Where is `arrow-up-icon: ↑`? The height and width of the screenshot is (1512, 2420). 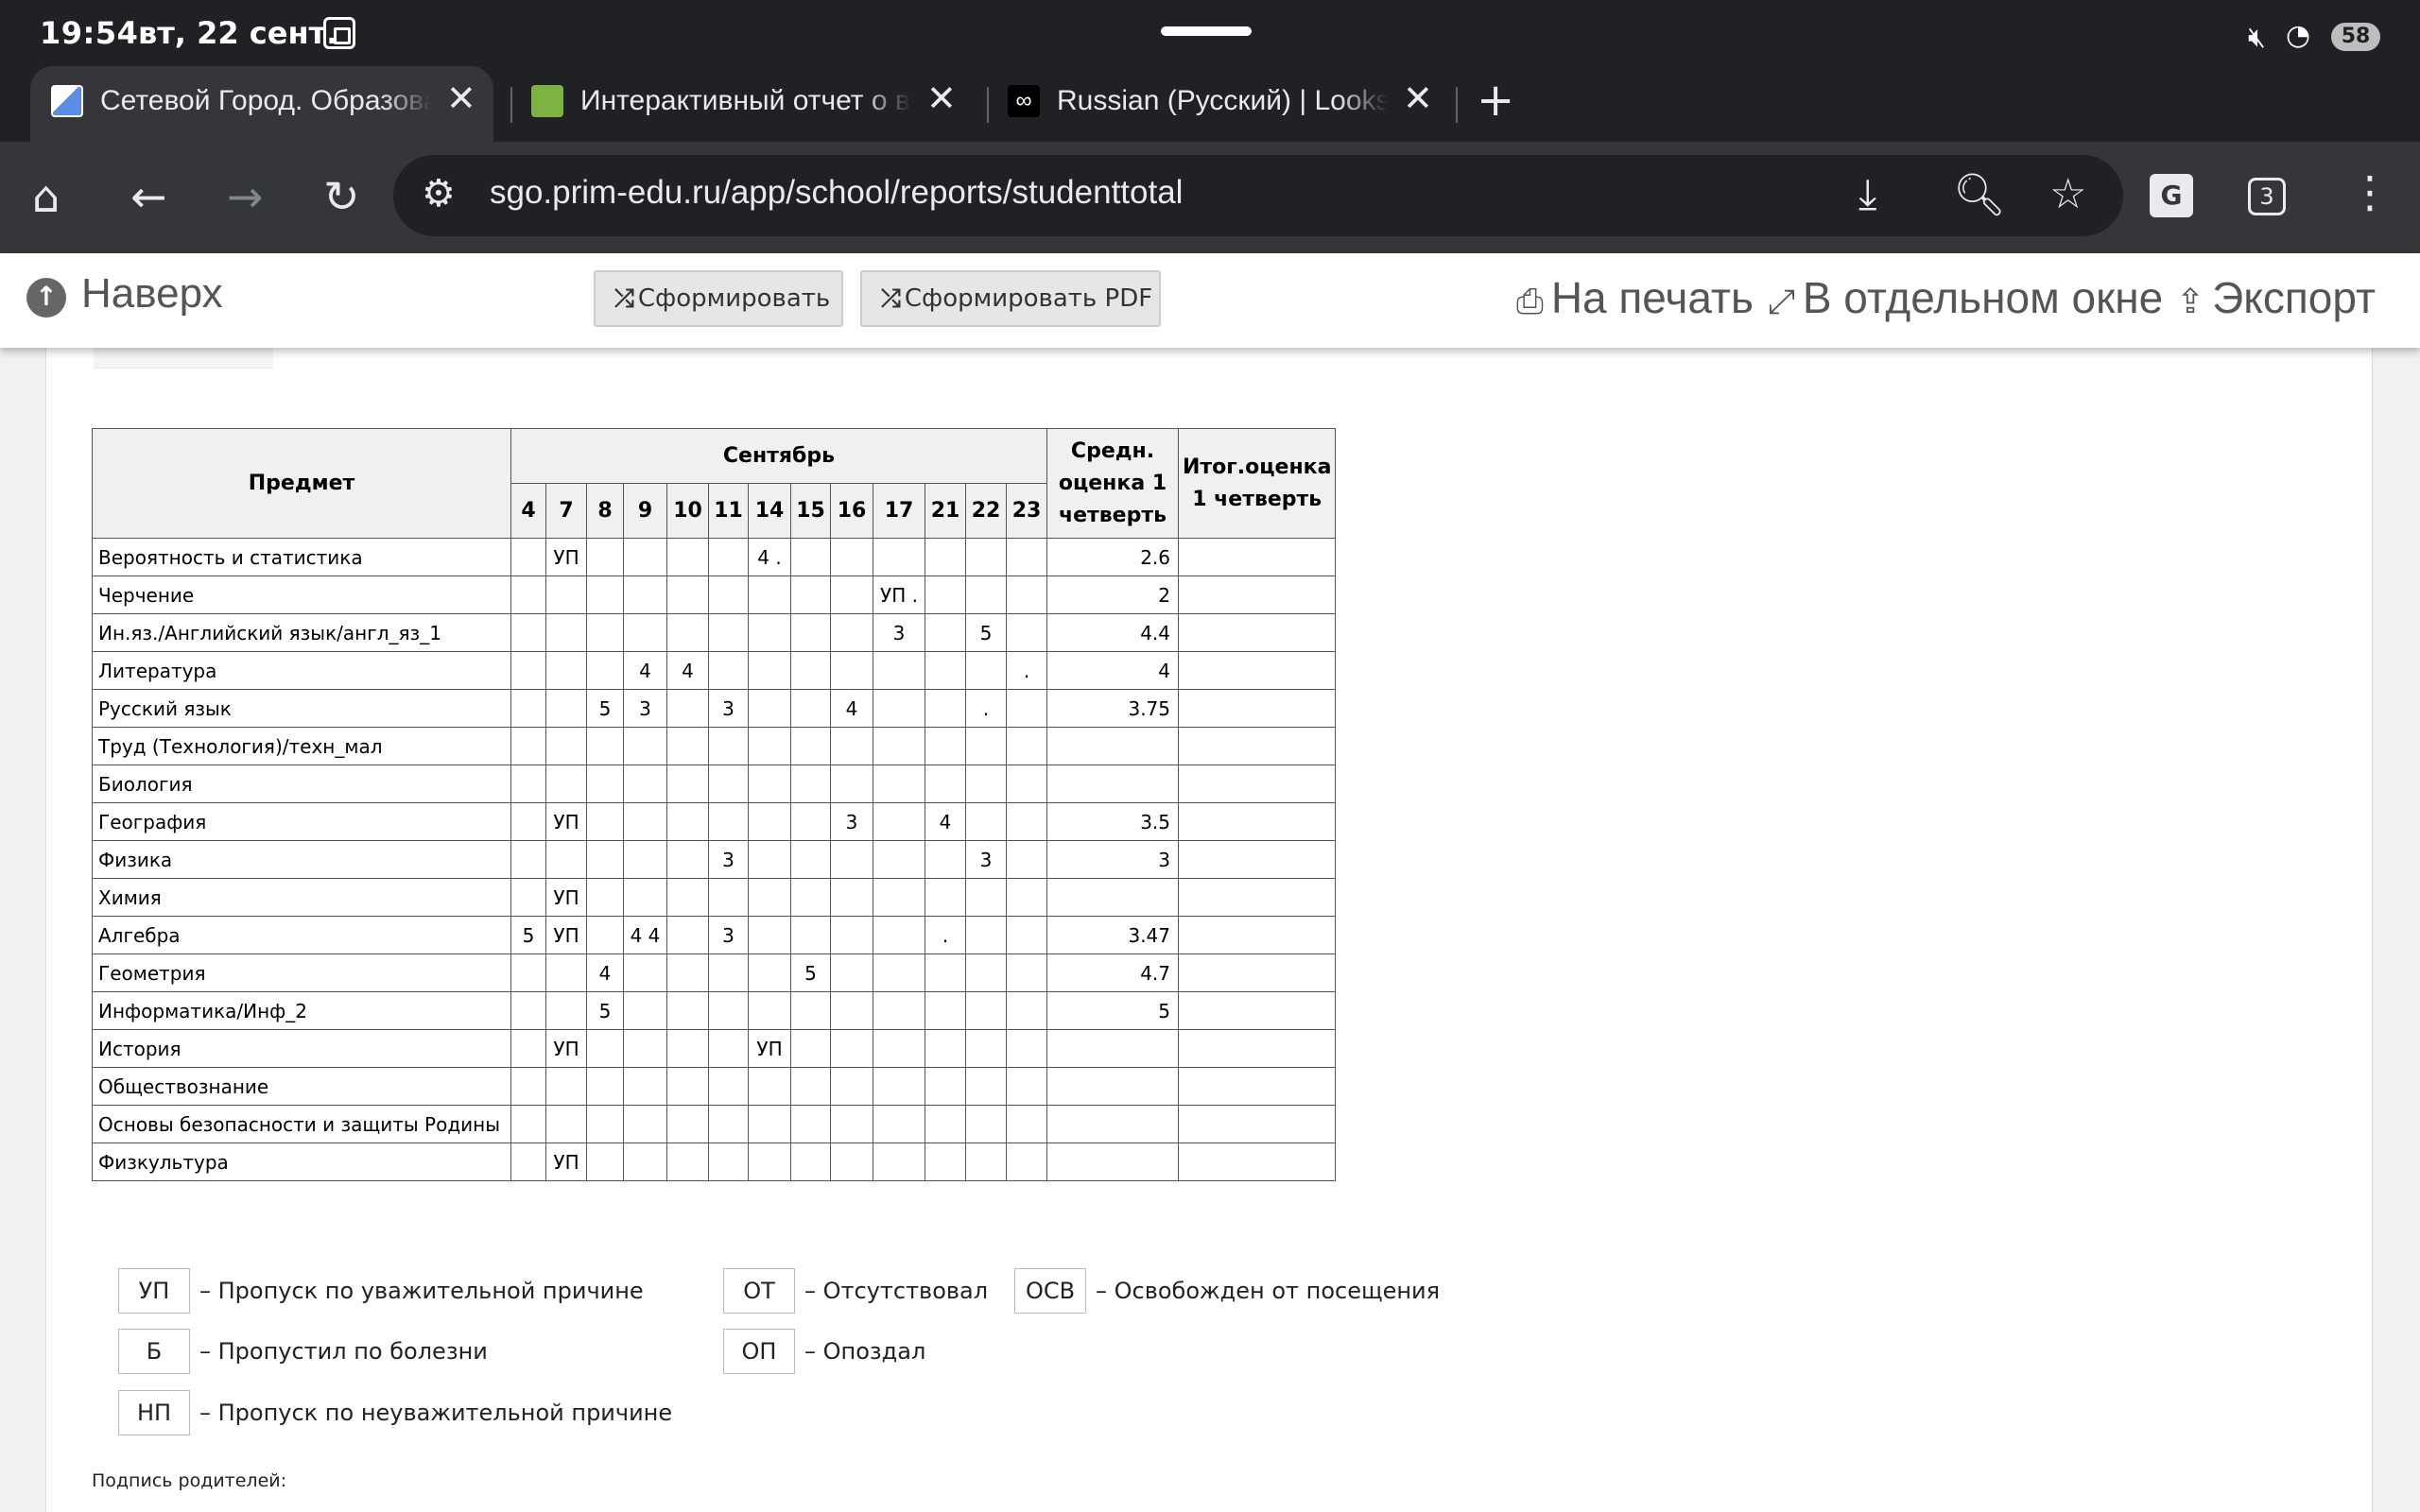
arrow-up-icon: ↑ is located at coordinates (46, 298).